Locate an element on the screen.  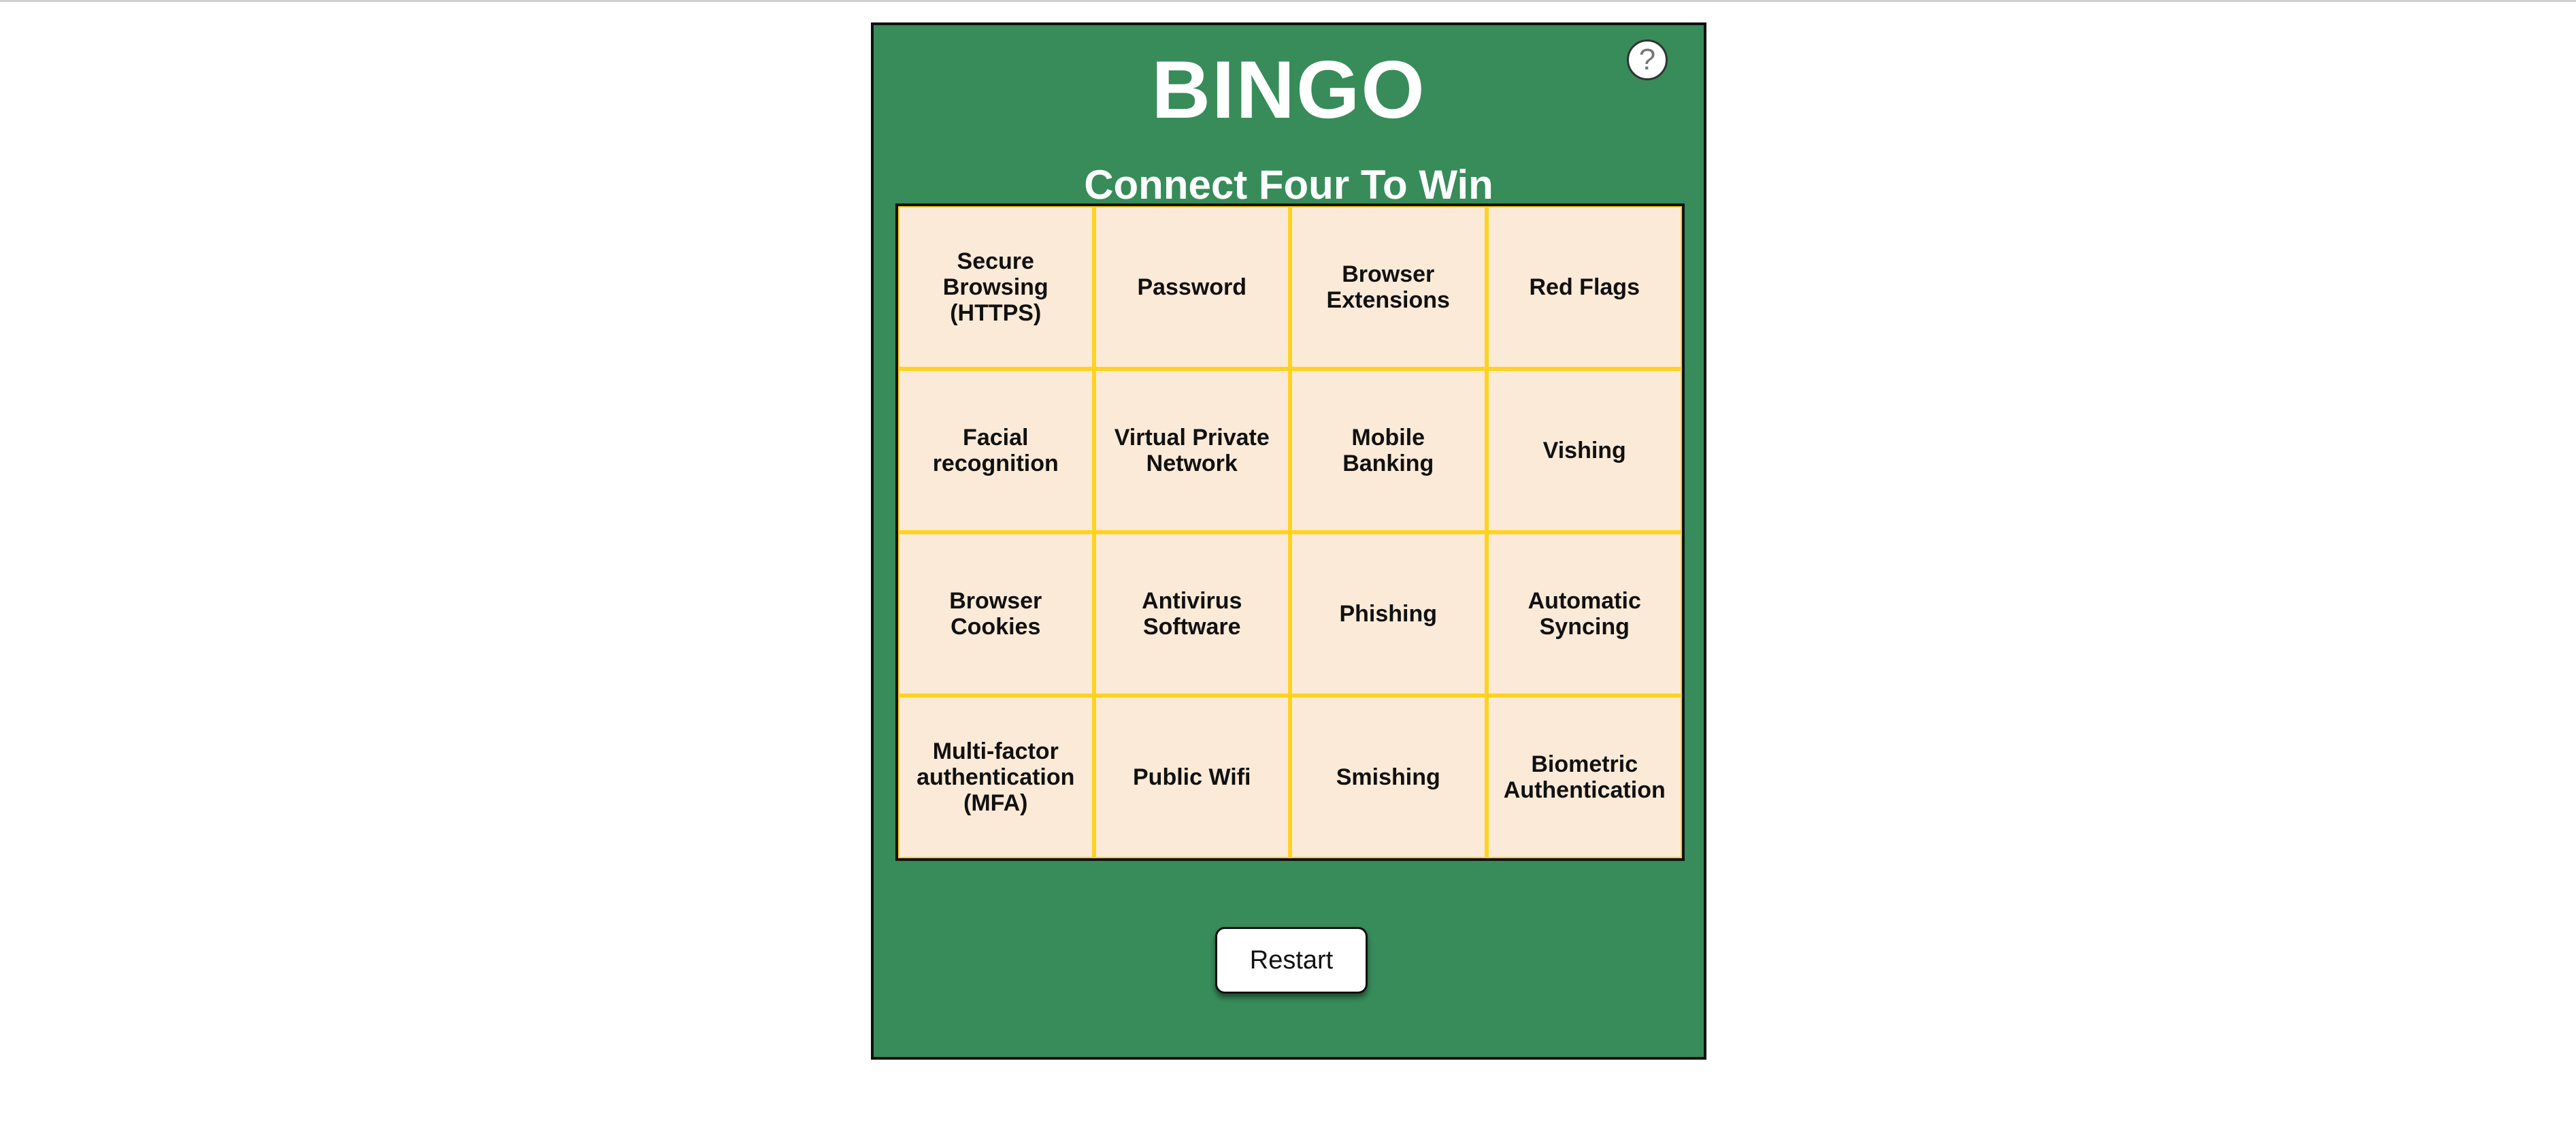
bingo-cell: Antivirus Software is located at coordinates (1191, 614).